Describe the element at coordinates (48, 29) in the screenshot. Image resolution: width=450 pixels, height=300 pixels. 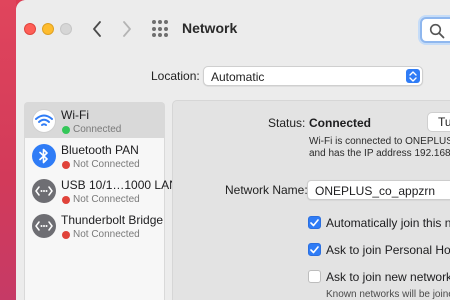
I see `minimize-button` at that location.